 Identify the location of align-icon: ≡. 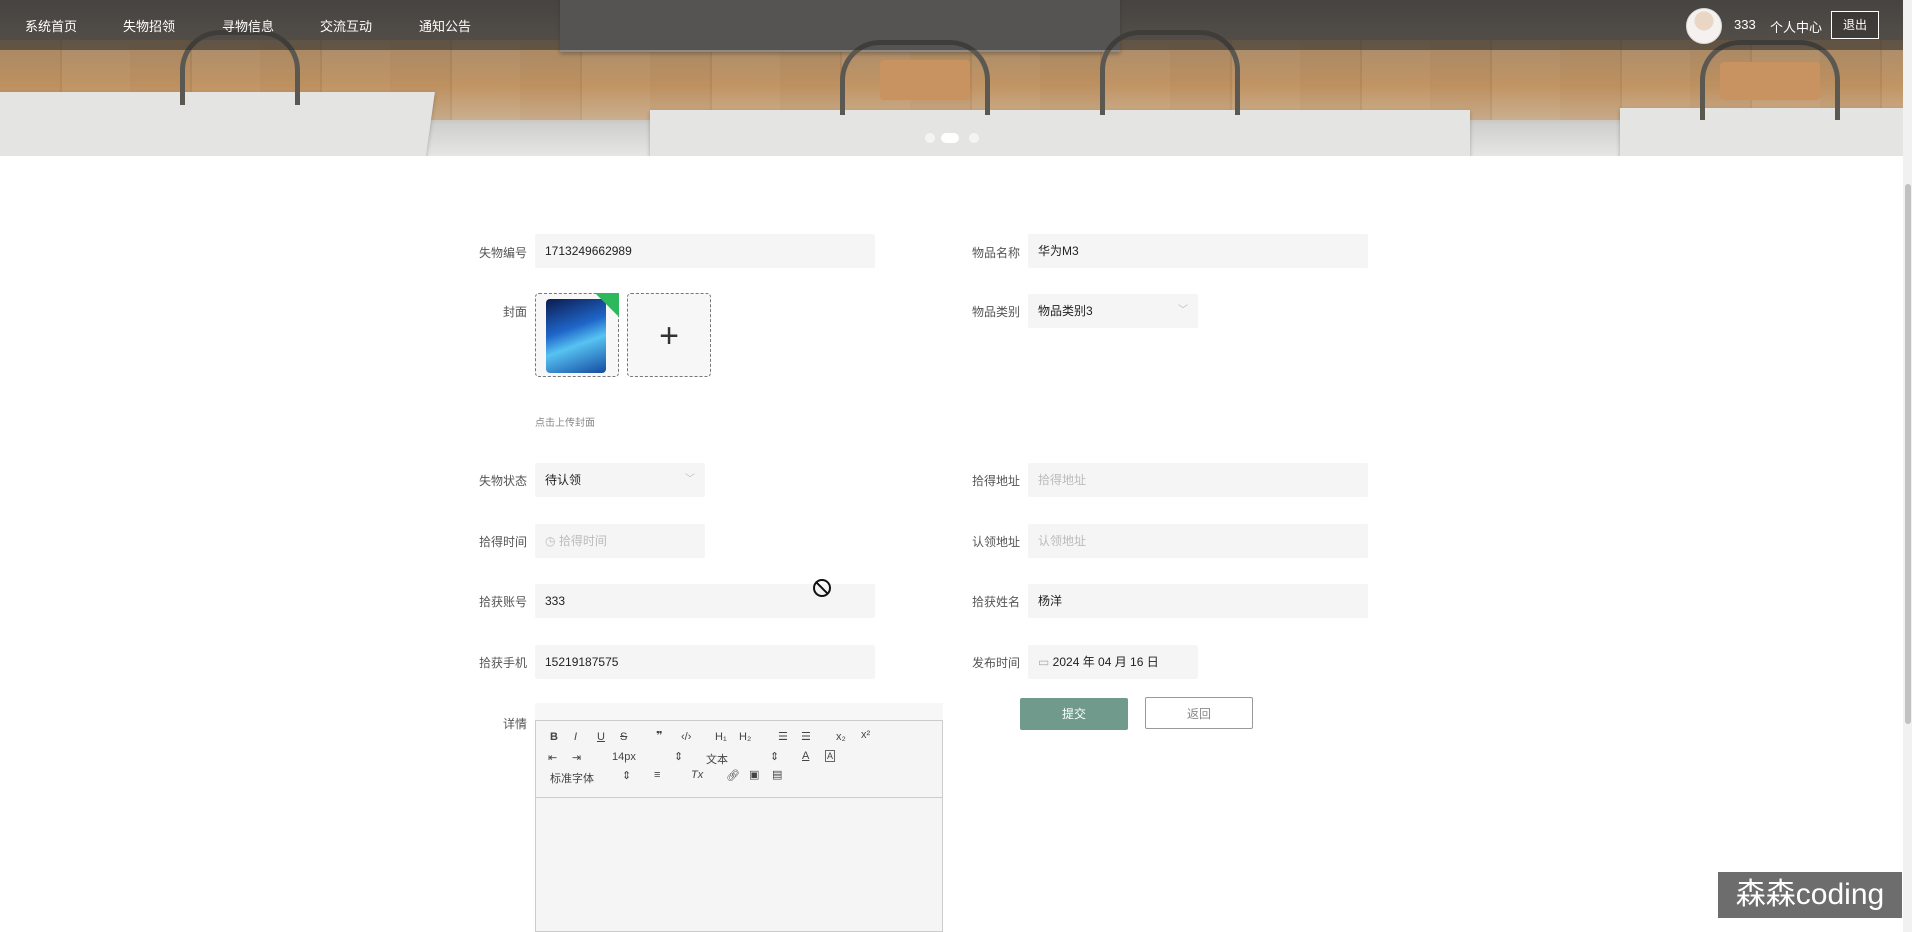
(657, 775).